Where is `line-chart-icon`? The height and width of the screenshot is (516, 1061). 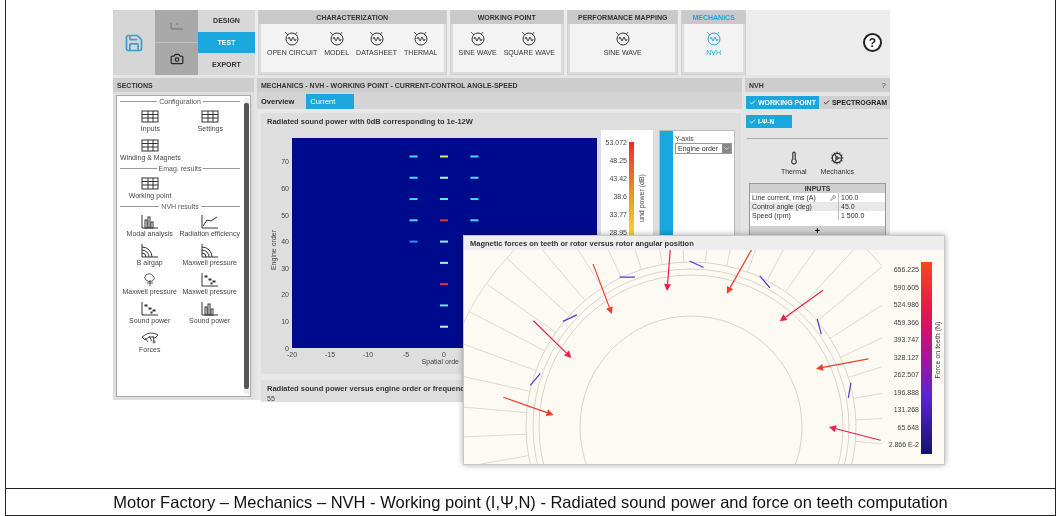
line-chart-icon is located at coordinates (209, 221).